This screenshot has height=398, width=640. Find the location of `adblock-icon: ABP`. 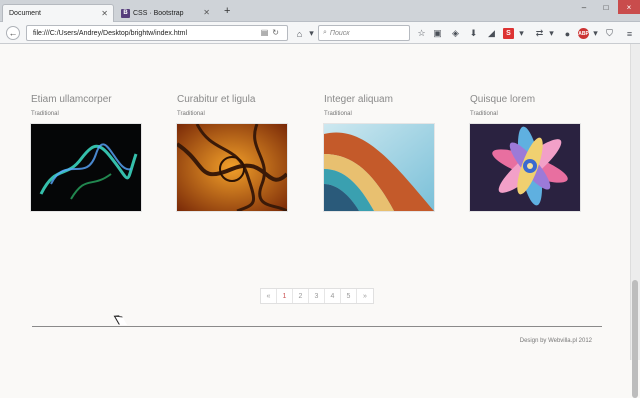

adblock-icon: ABP is located at coordinates (583, 33).